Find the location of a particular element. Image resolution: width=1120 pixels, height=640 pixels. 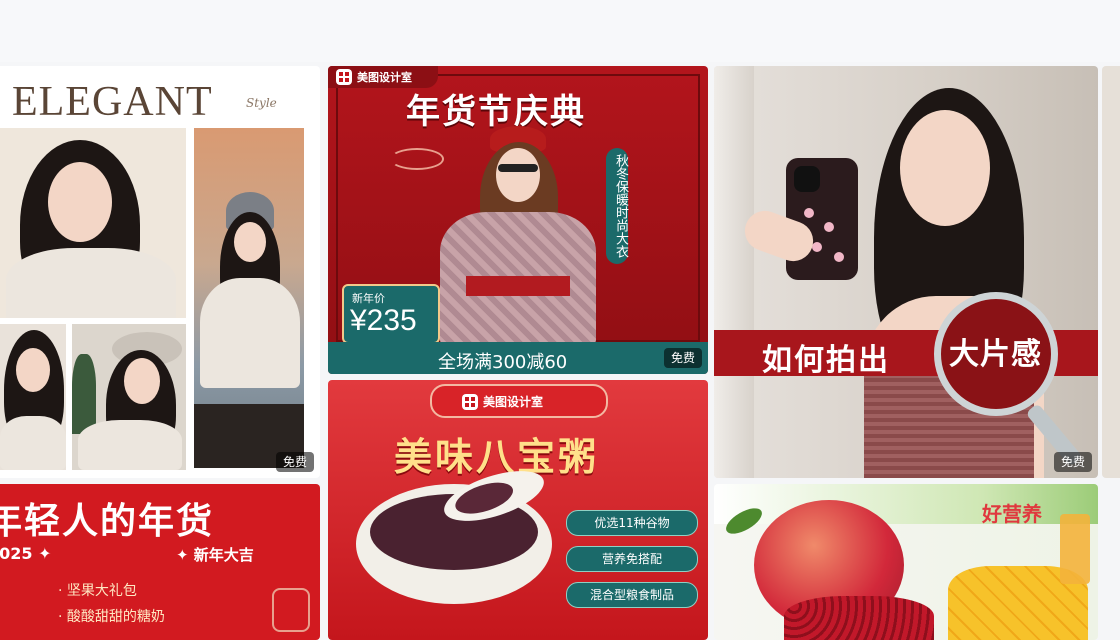

young-title: 年轻人的年货 is located at coordinates (107, 521).